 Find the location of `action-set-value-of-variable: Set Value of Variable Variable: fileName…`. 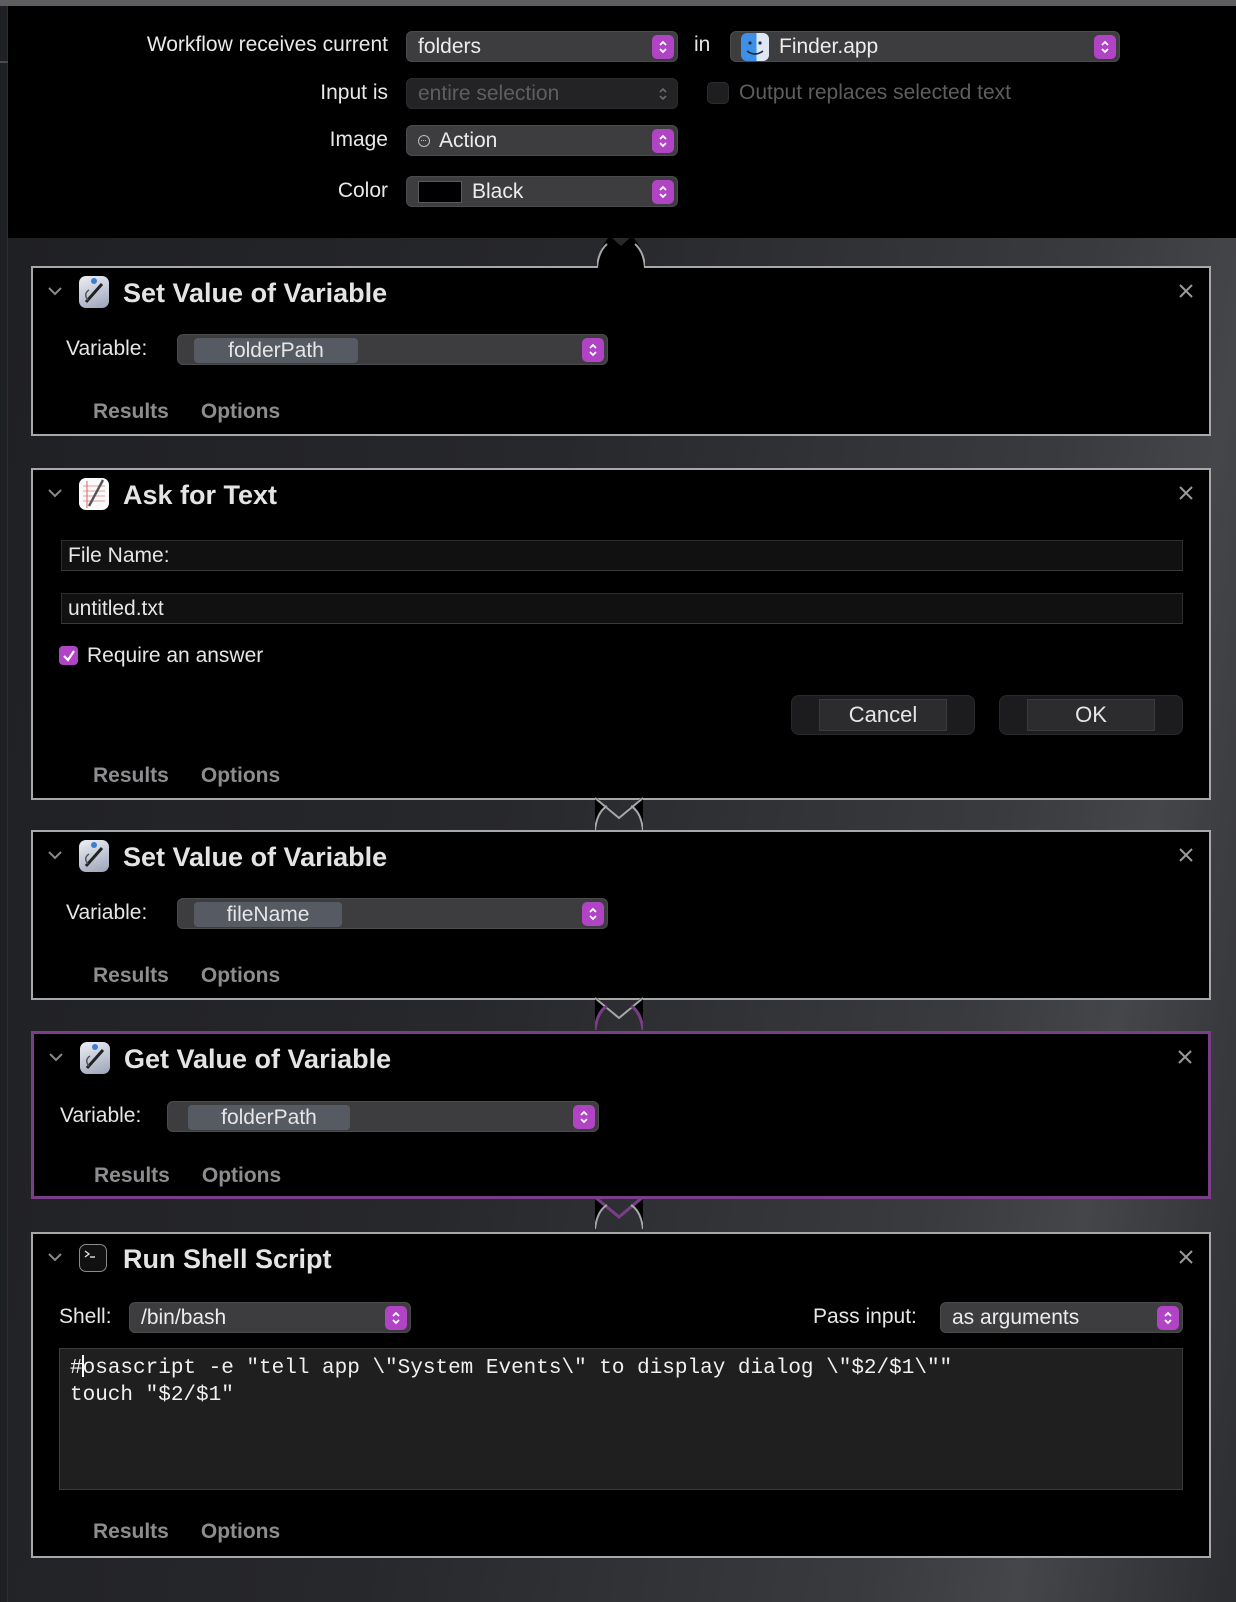

action-set-value-of-variable: Set Value of Variable Variable: fileName… is located at coordinates (621, 915).